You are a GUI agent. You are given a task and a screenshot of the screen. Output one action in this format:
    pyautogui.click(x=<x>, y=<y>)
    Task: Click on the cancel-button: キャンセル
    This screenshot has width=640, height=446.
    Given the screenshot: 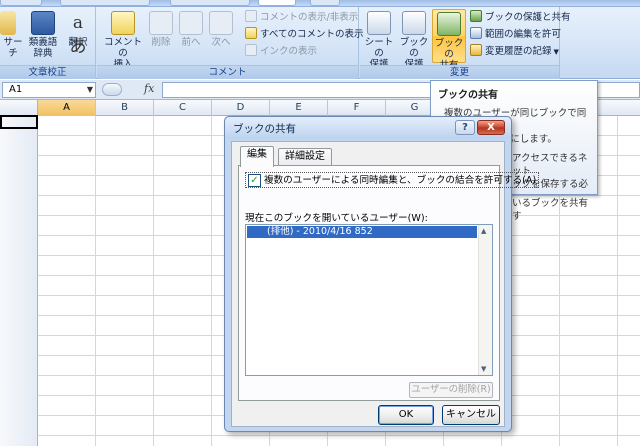 What is the action you would take?
    pyautogui.click(x=471, y=415)
    